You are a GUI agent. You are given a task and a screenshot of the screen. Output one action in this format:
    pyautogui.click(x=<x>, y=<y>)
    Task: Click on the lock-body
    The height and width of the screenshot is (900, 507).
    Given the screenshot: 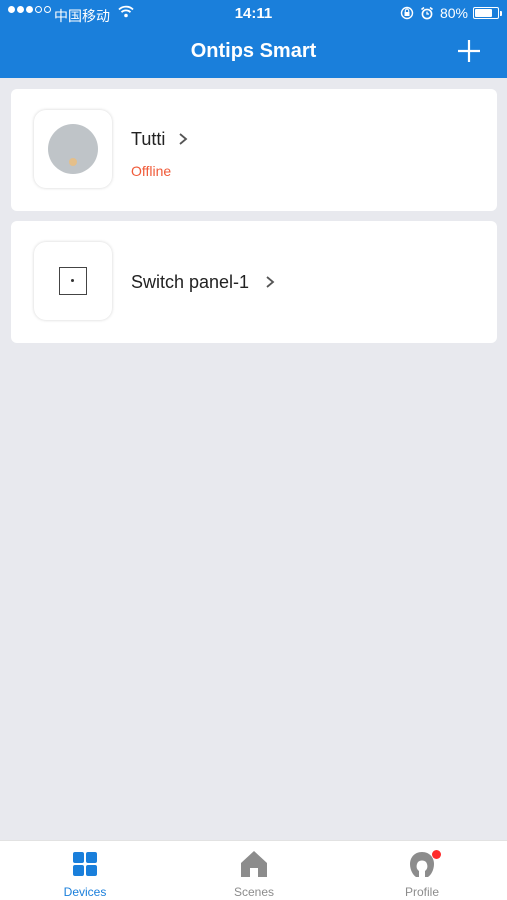 What is the action you would take?
    pyautogui.click(x=73, y=149)
    